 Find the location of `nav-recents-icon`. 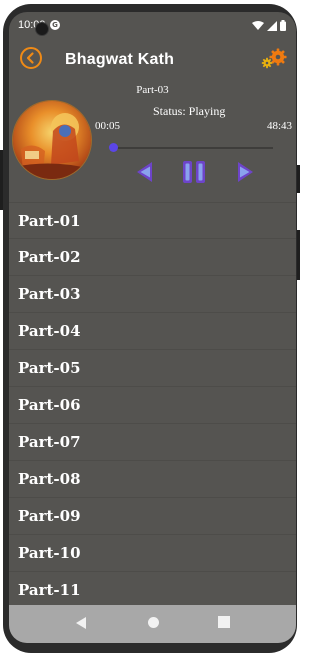

nav-recents-icon is located at coordinates (224, 622).